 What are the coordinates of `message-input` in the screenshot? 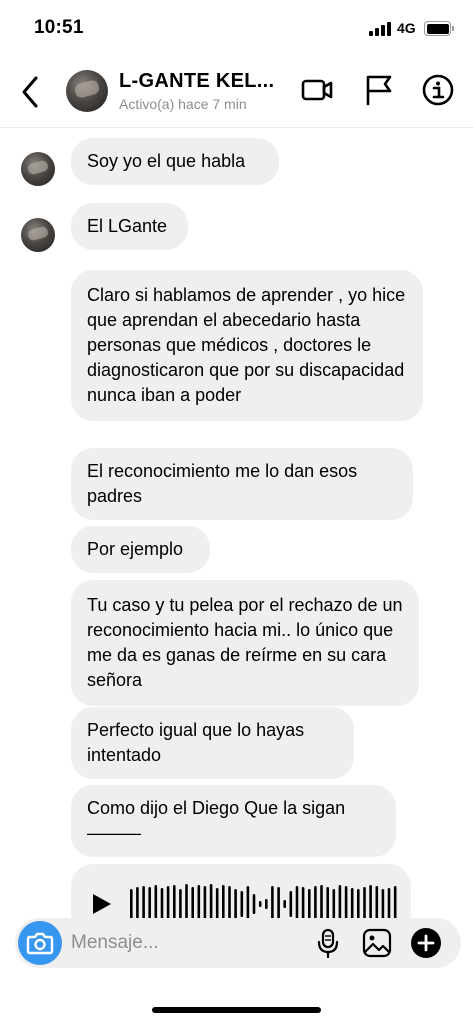 It's located at (181, 943).